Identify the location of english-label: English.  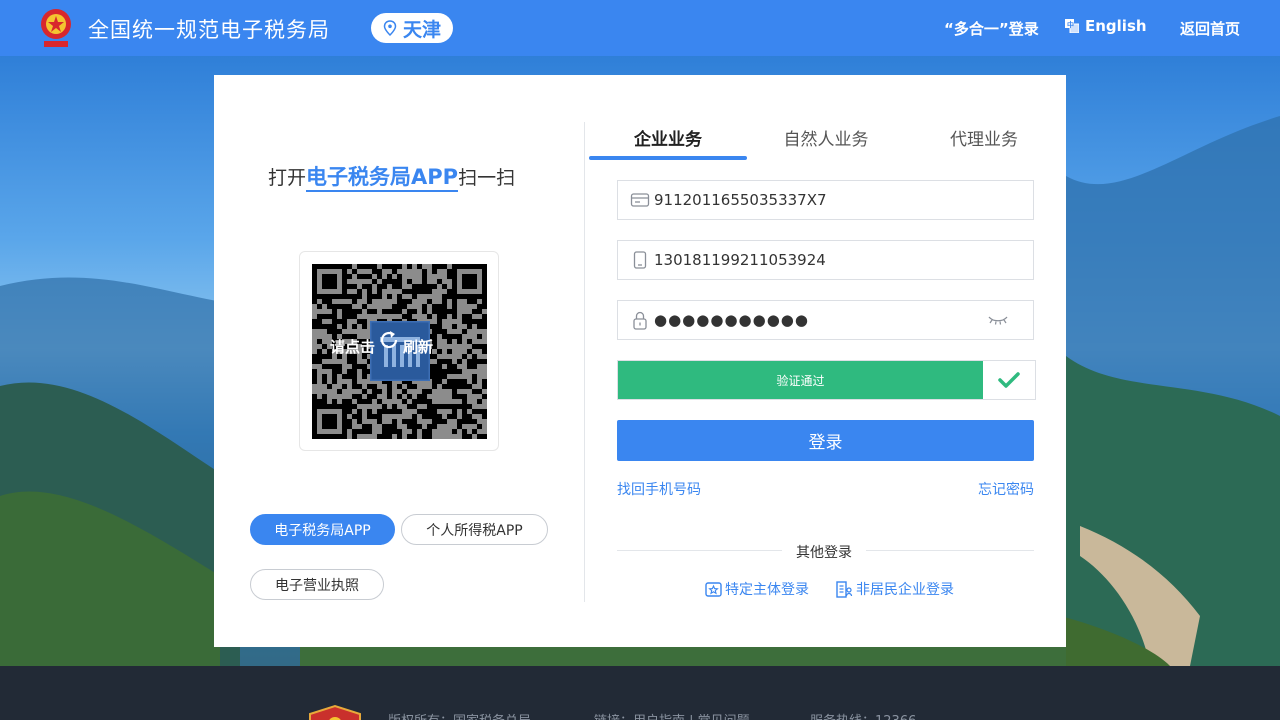
(1116, 26).